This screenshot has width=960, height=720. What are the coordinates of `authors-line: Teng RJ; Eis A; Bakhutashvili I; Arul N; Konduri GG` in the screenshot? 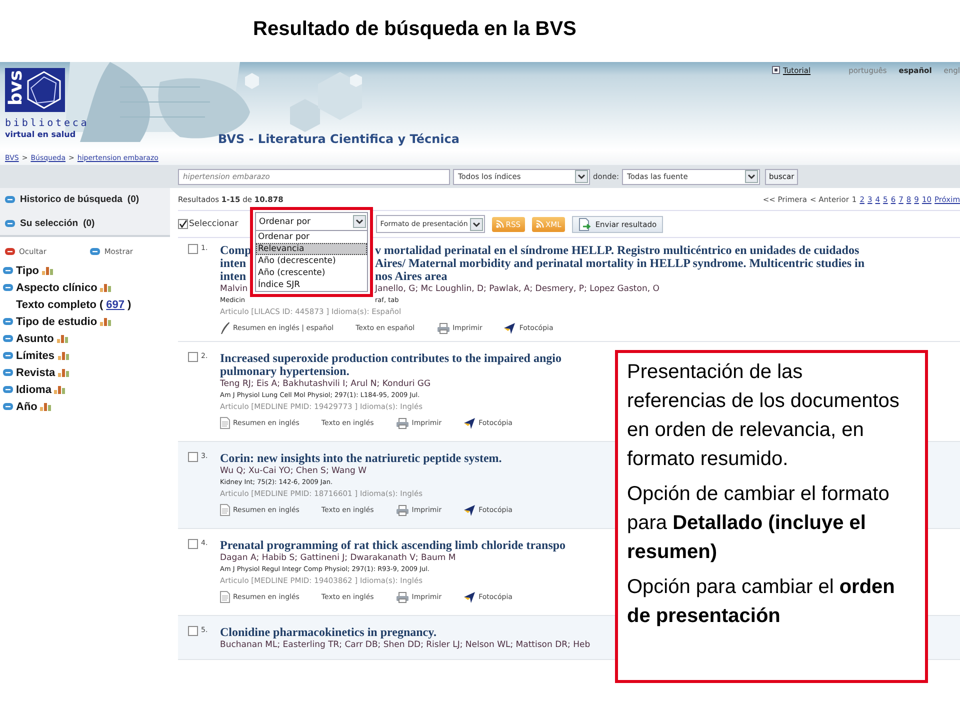 It's located at (325, 384).